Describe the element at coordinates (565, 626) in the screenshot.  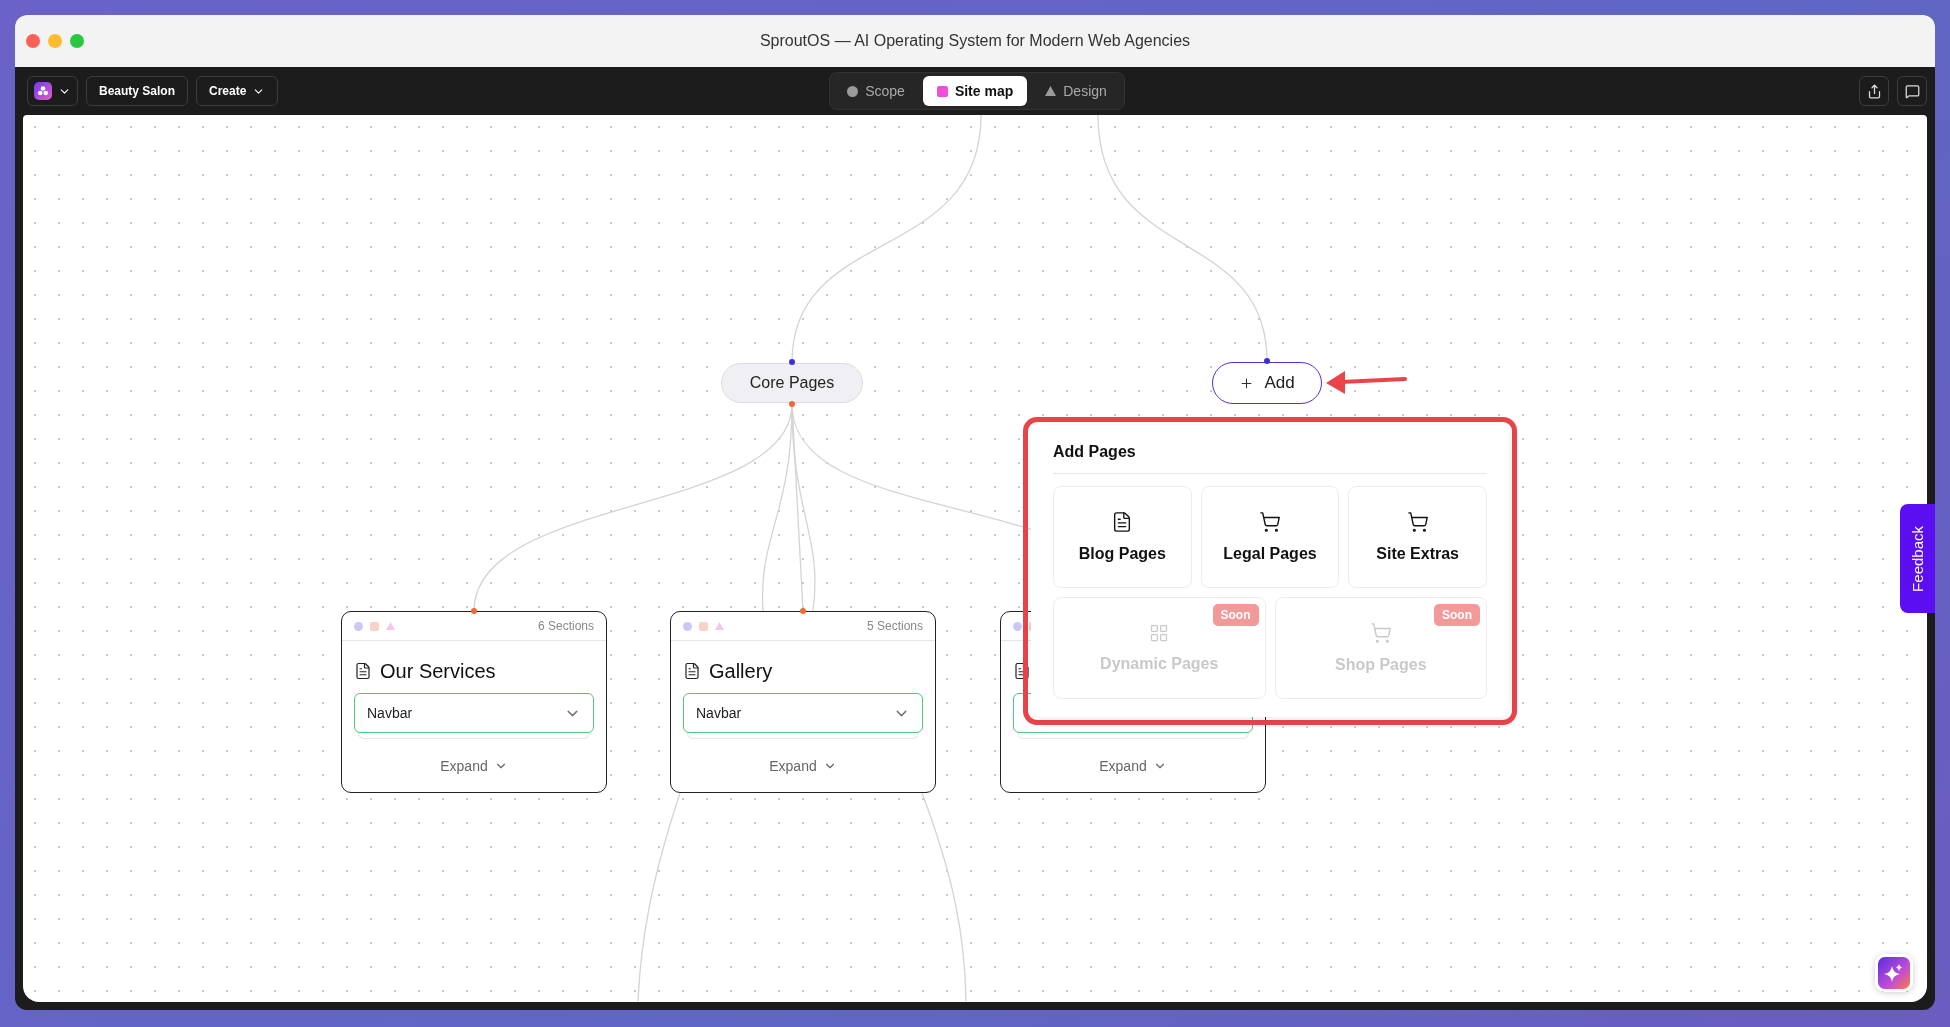
I see `section-count: 6 Sections` at that location.